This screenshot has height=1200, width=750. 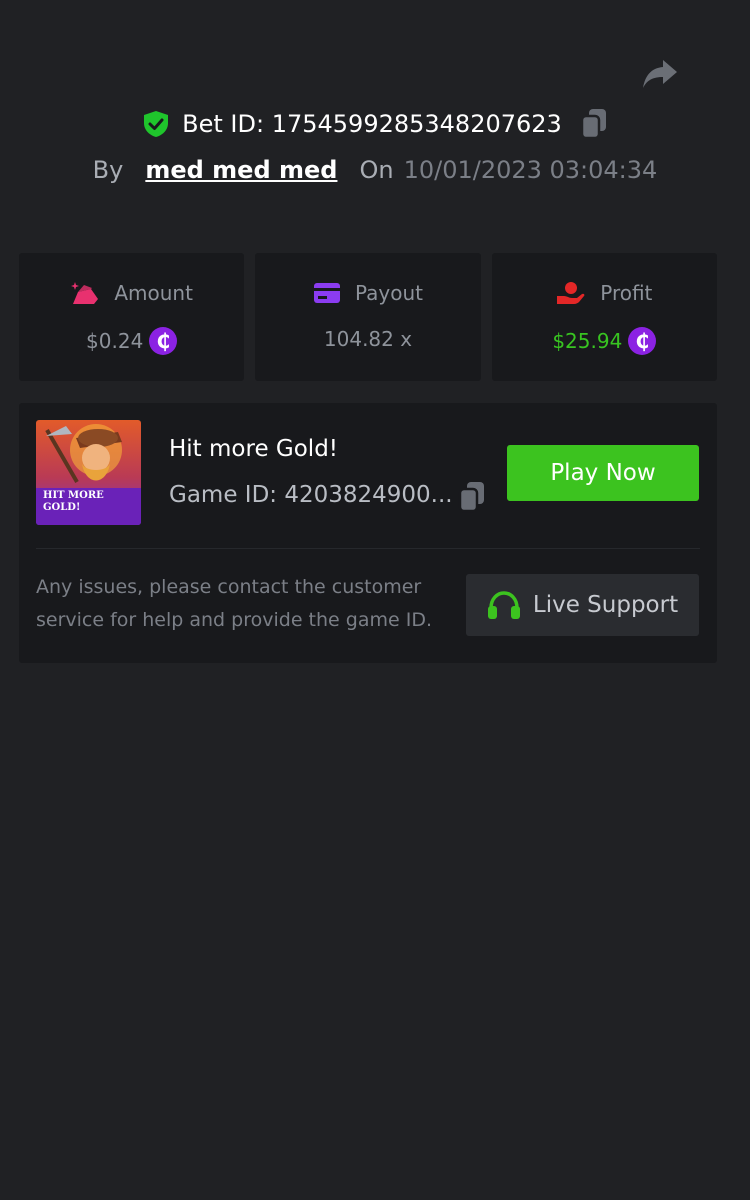 What do you see at coordinates (73, 501) in the screenshot?
I see `thumbnail-title: HIT MORE GOLD!` at bounding box center [73, 501].